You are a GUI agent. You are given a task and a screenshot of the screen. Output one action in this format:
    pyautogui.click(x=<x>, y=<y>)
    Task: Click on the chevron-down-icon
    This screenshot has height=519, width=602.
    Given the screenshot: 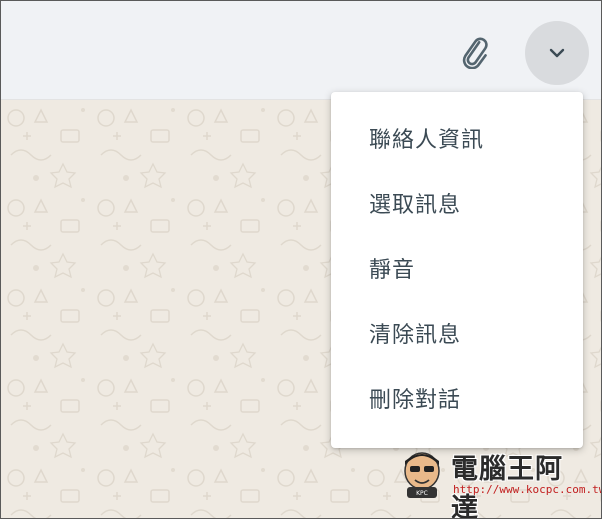 What is the action you would take?
    pyautogui.click(x=557, y=53)
    